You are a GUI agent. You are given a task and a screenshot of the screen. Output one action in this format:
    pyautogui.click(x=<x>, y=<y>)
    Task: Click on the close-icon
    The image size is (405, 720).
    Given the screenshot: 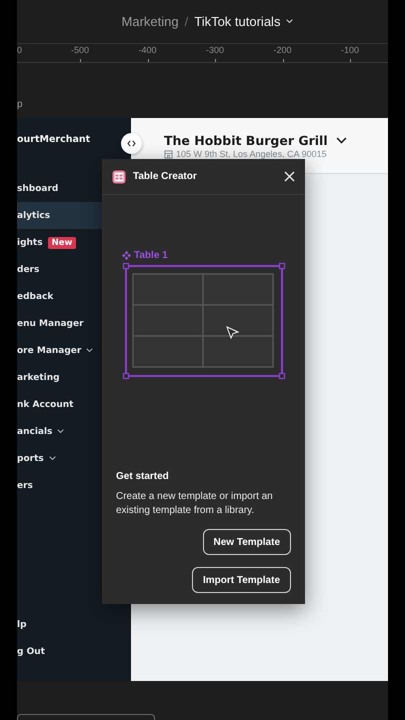 What is the action you would take?
    pyautogui.click(x=289, y=176)
    